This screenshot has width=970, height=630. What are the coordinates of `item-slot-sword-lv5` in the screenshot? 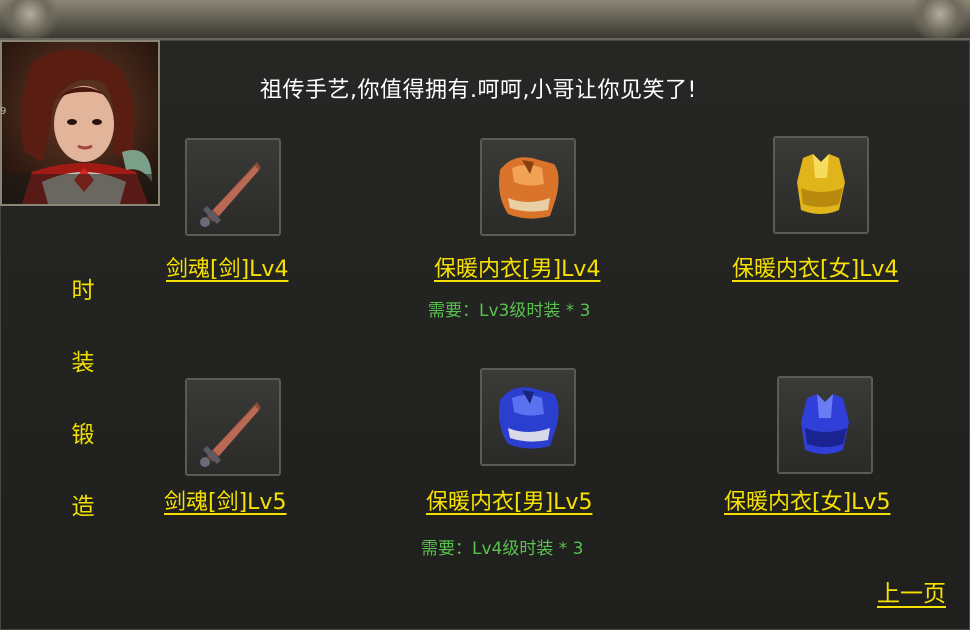 It's located at (233, 427).